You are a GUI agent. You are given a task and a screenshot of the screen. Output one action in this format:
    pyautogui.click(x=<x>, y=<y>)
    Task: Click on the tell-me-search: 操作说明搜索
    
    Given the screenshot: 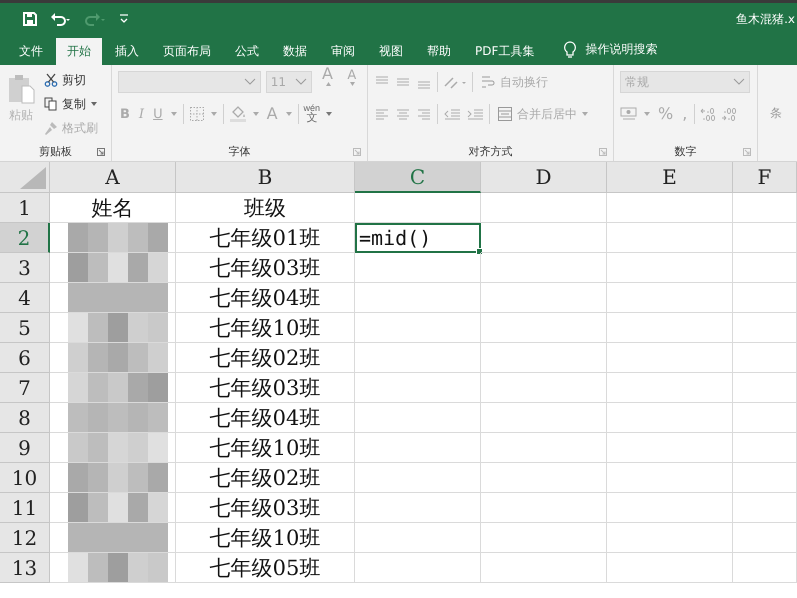 What is the action you would take?
    pyautogui.click(x=621, y=49)
    